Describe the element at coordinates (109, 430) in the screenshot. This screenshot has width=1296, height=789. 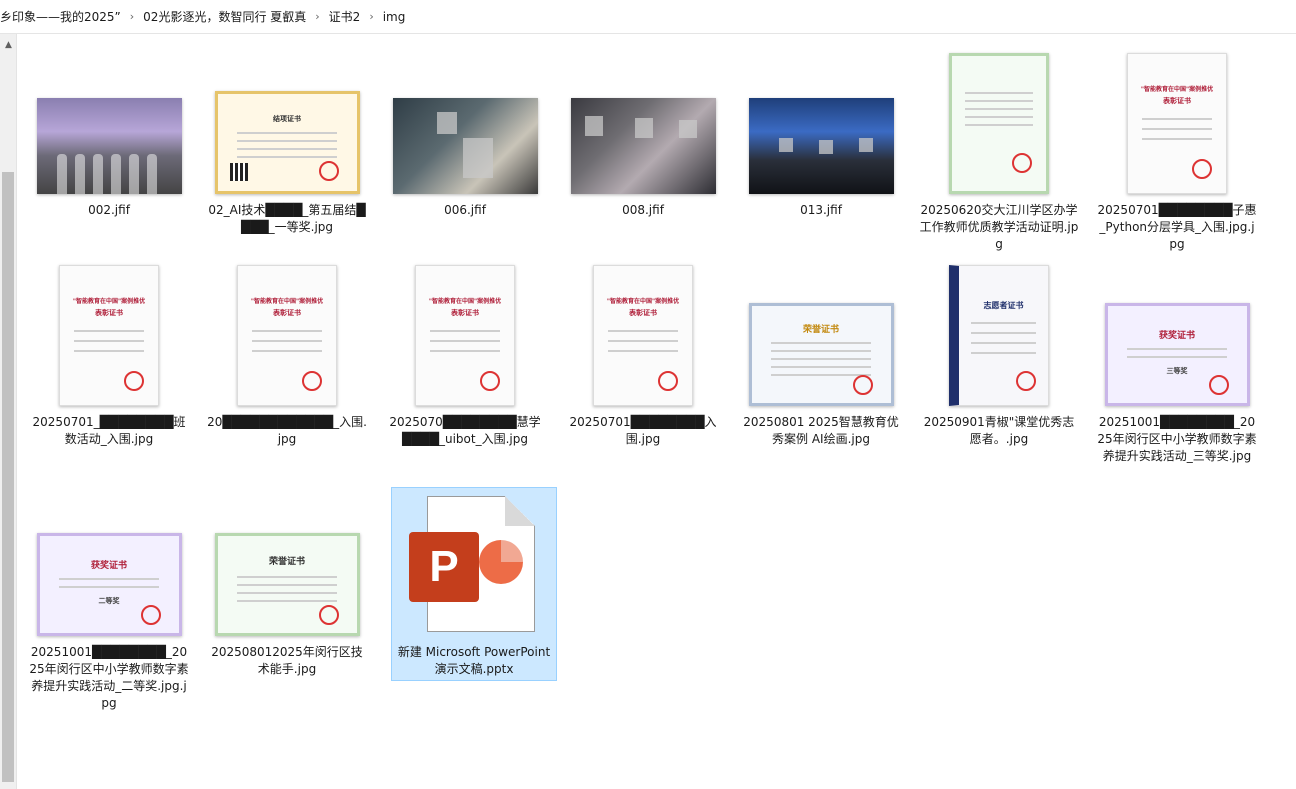
I see `file-name: 20250701_████████班数活动_入围.jpg` at that location.